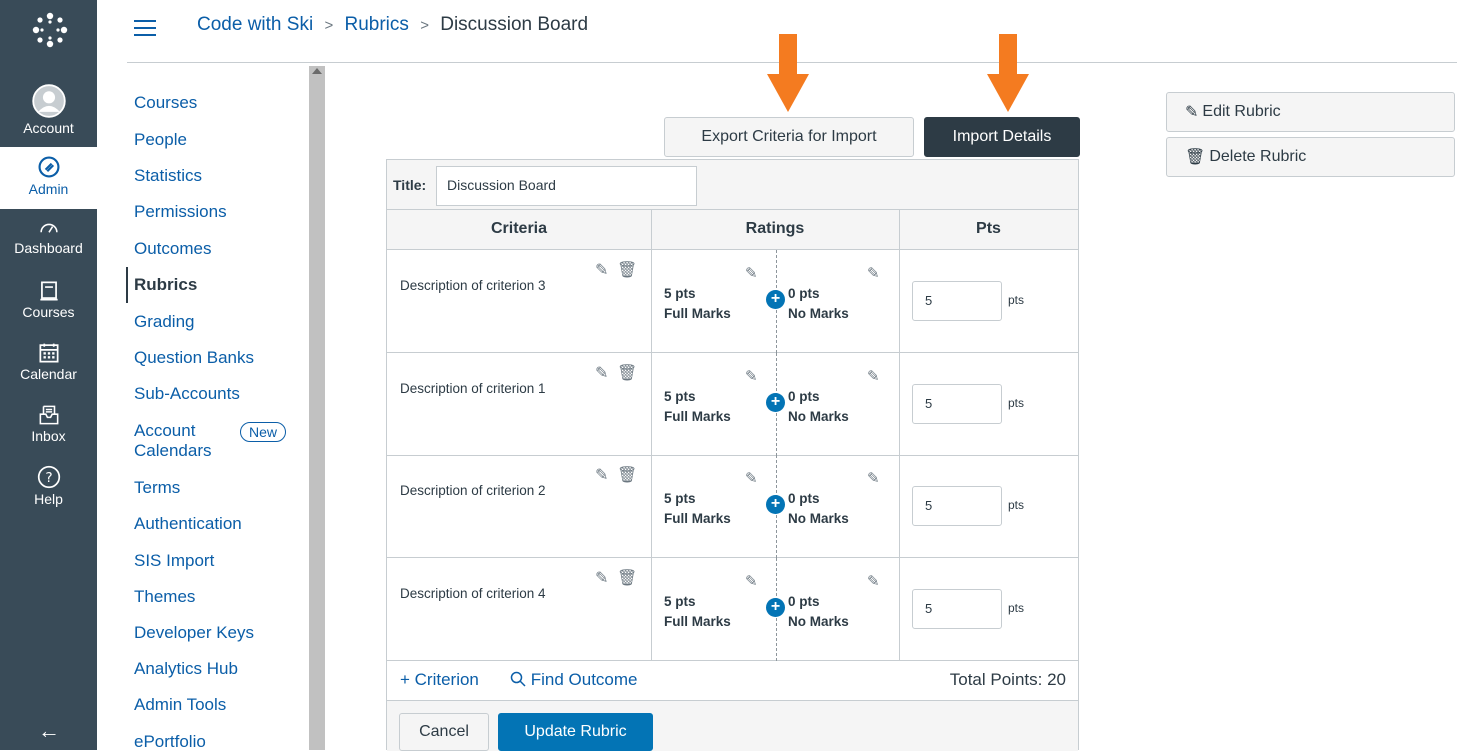 This screenshot has height=752, width=1474. What do you see at coordinates (1008, 73) in the screenshot?
I see `orange-arrow-down-icon` at bounding box center [1008, 73].